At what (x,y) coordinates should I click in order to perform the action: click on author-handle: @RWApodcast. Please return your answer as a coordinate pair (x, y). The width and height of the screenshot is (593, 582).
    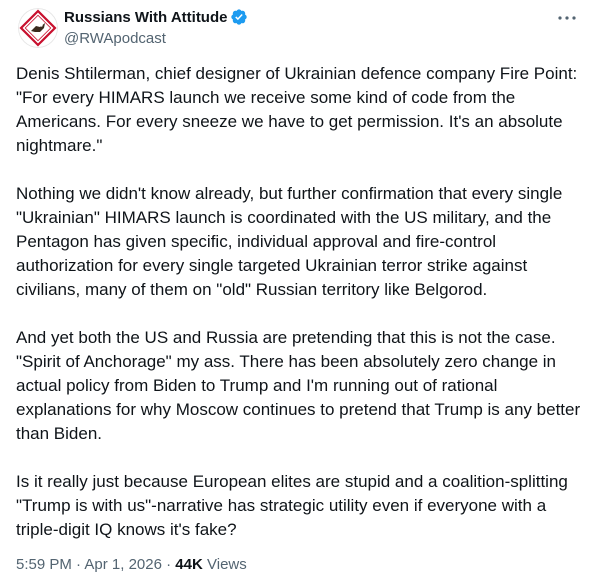
    Looking at the image, I should click on (156, 38).